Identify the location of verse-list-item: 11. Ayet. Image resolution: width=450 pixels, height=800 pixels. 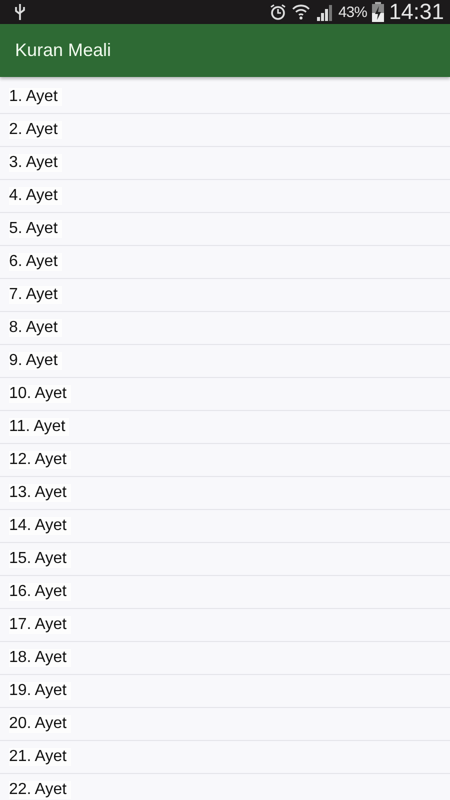
(225, 427).